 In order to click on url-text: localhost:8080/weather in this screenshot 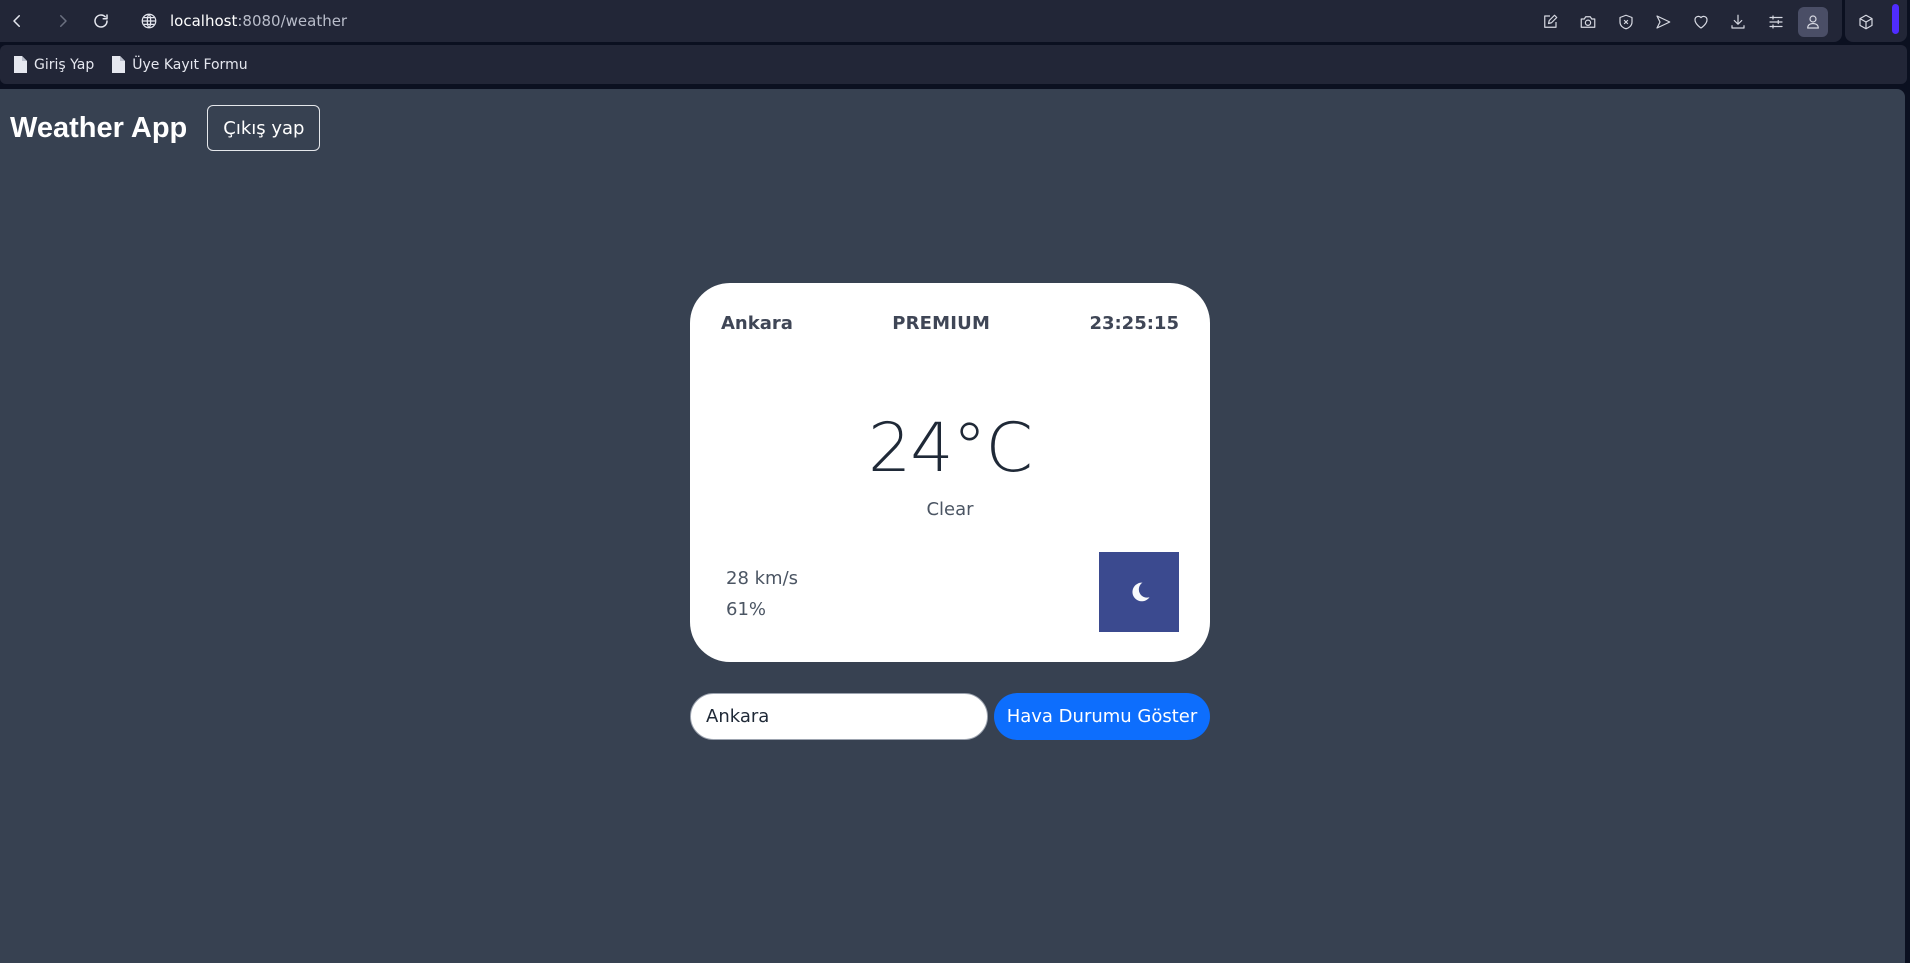, I will do `click(258, 21)`.